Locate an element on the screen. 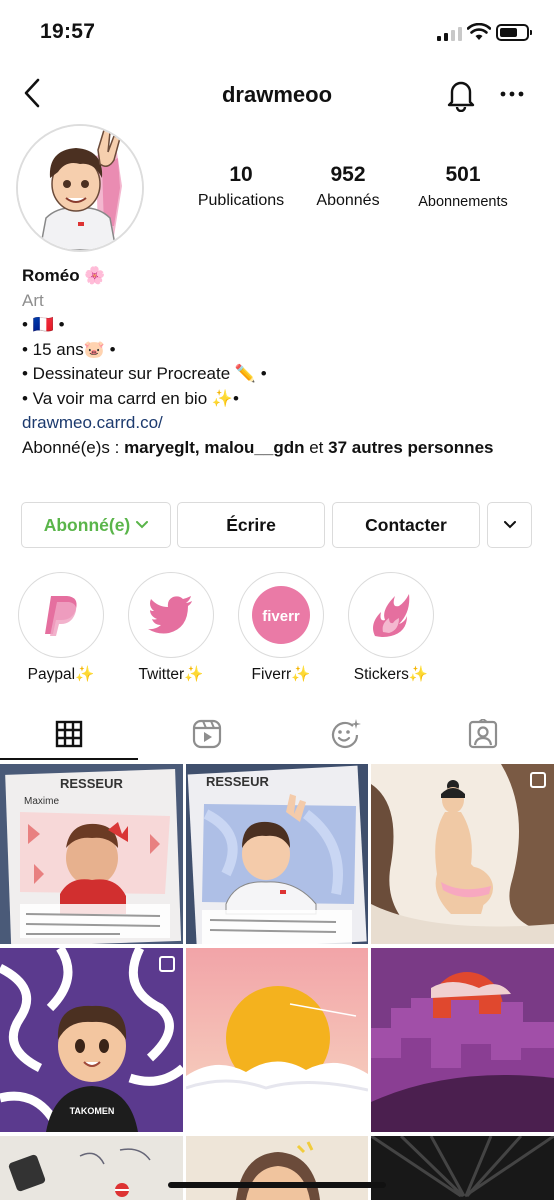 The image size is (554, 1200). highlight-label: Stickers✨ is located at coordinates (391, 674).